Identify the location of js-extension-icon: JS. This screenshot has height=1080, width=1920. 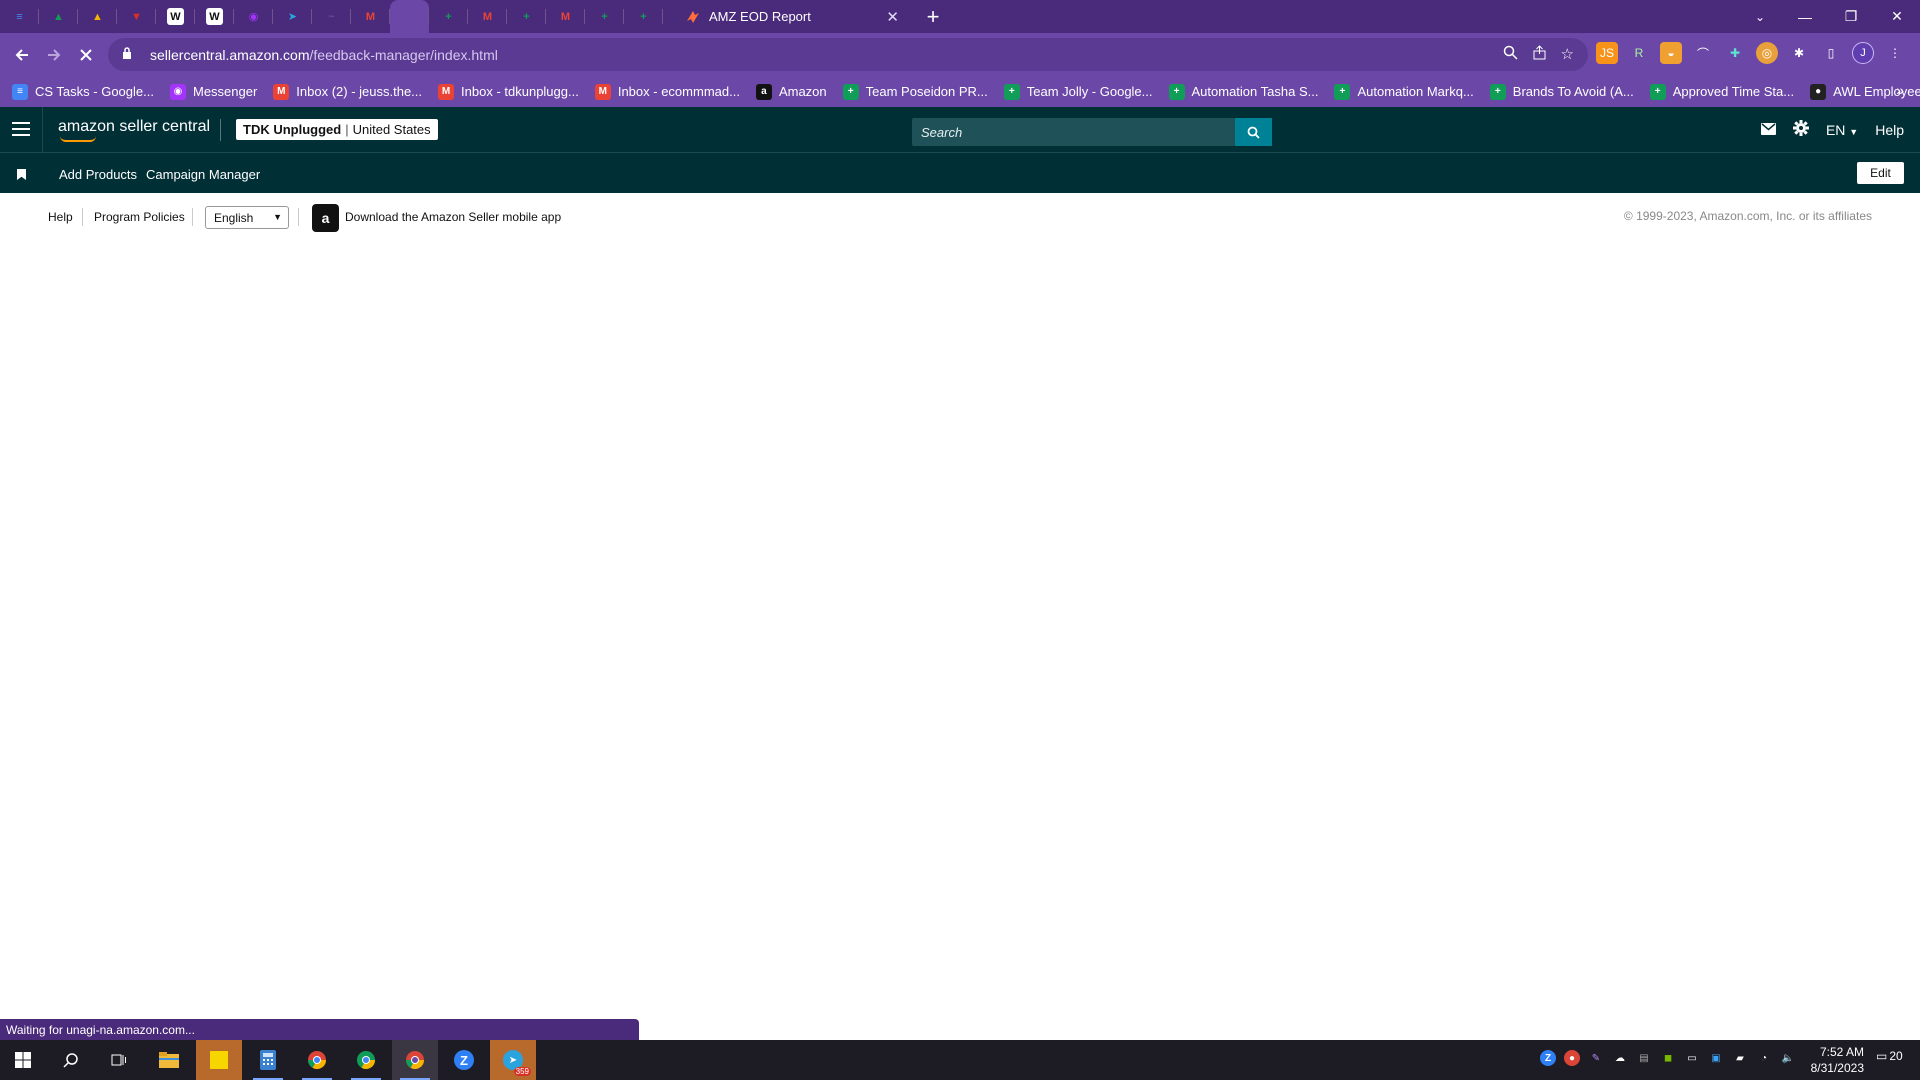
(1607, 53).